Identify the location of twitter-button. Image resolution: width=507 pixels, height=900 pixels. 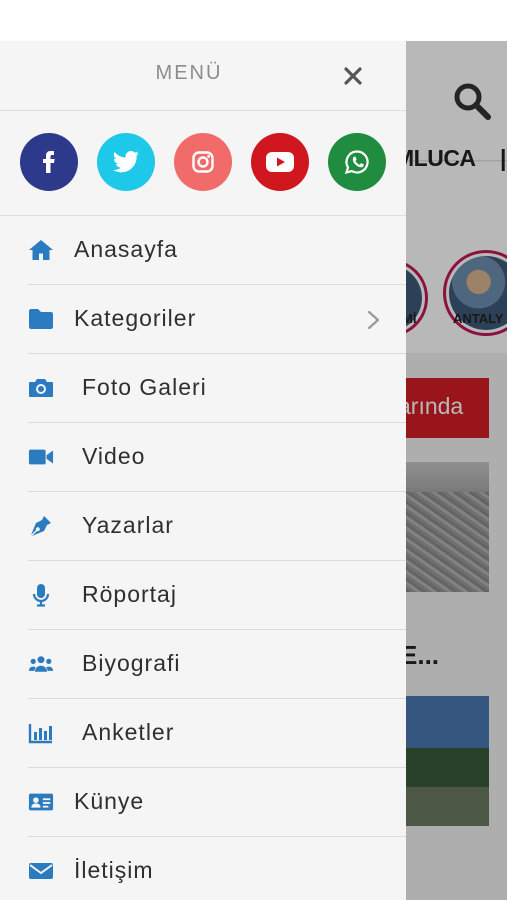
(126, 162).